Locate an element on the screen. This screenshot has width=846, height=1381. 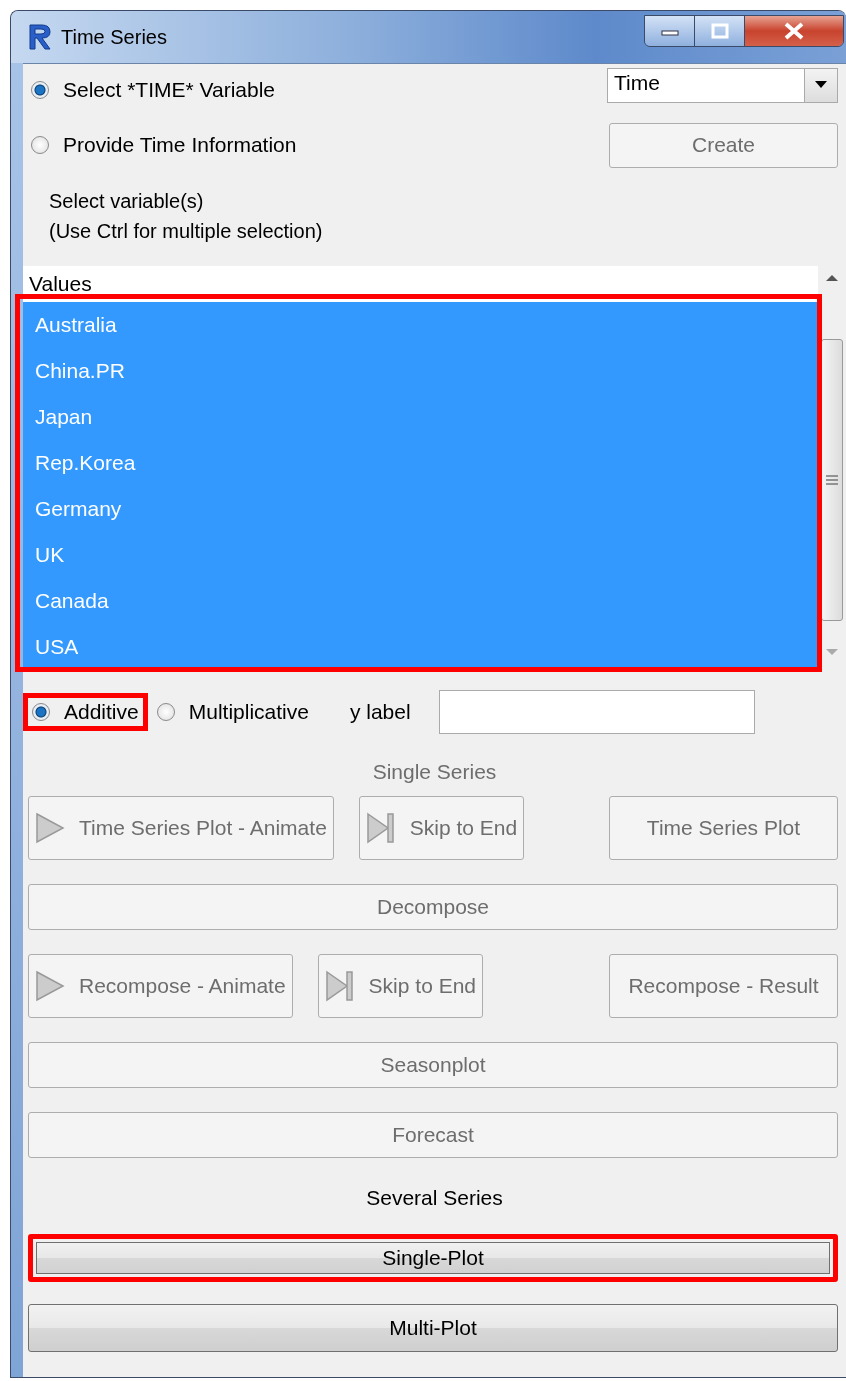
y-label-field is located at coordinates (596, 712).